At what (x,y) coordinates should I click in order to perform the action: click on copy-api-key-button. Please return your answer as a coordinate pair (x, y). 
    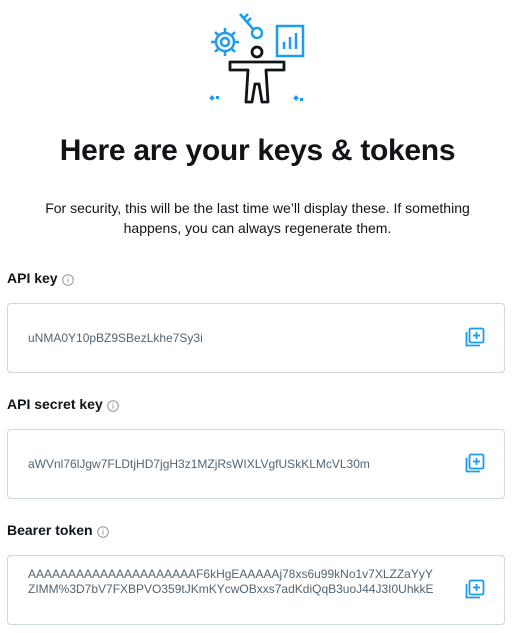
    Looking at the image, I should click on (475, 337).